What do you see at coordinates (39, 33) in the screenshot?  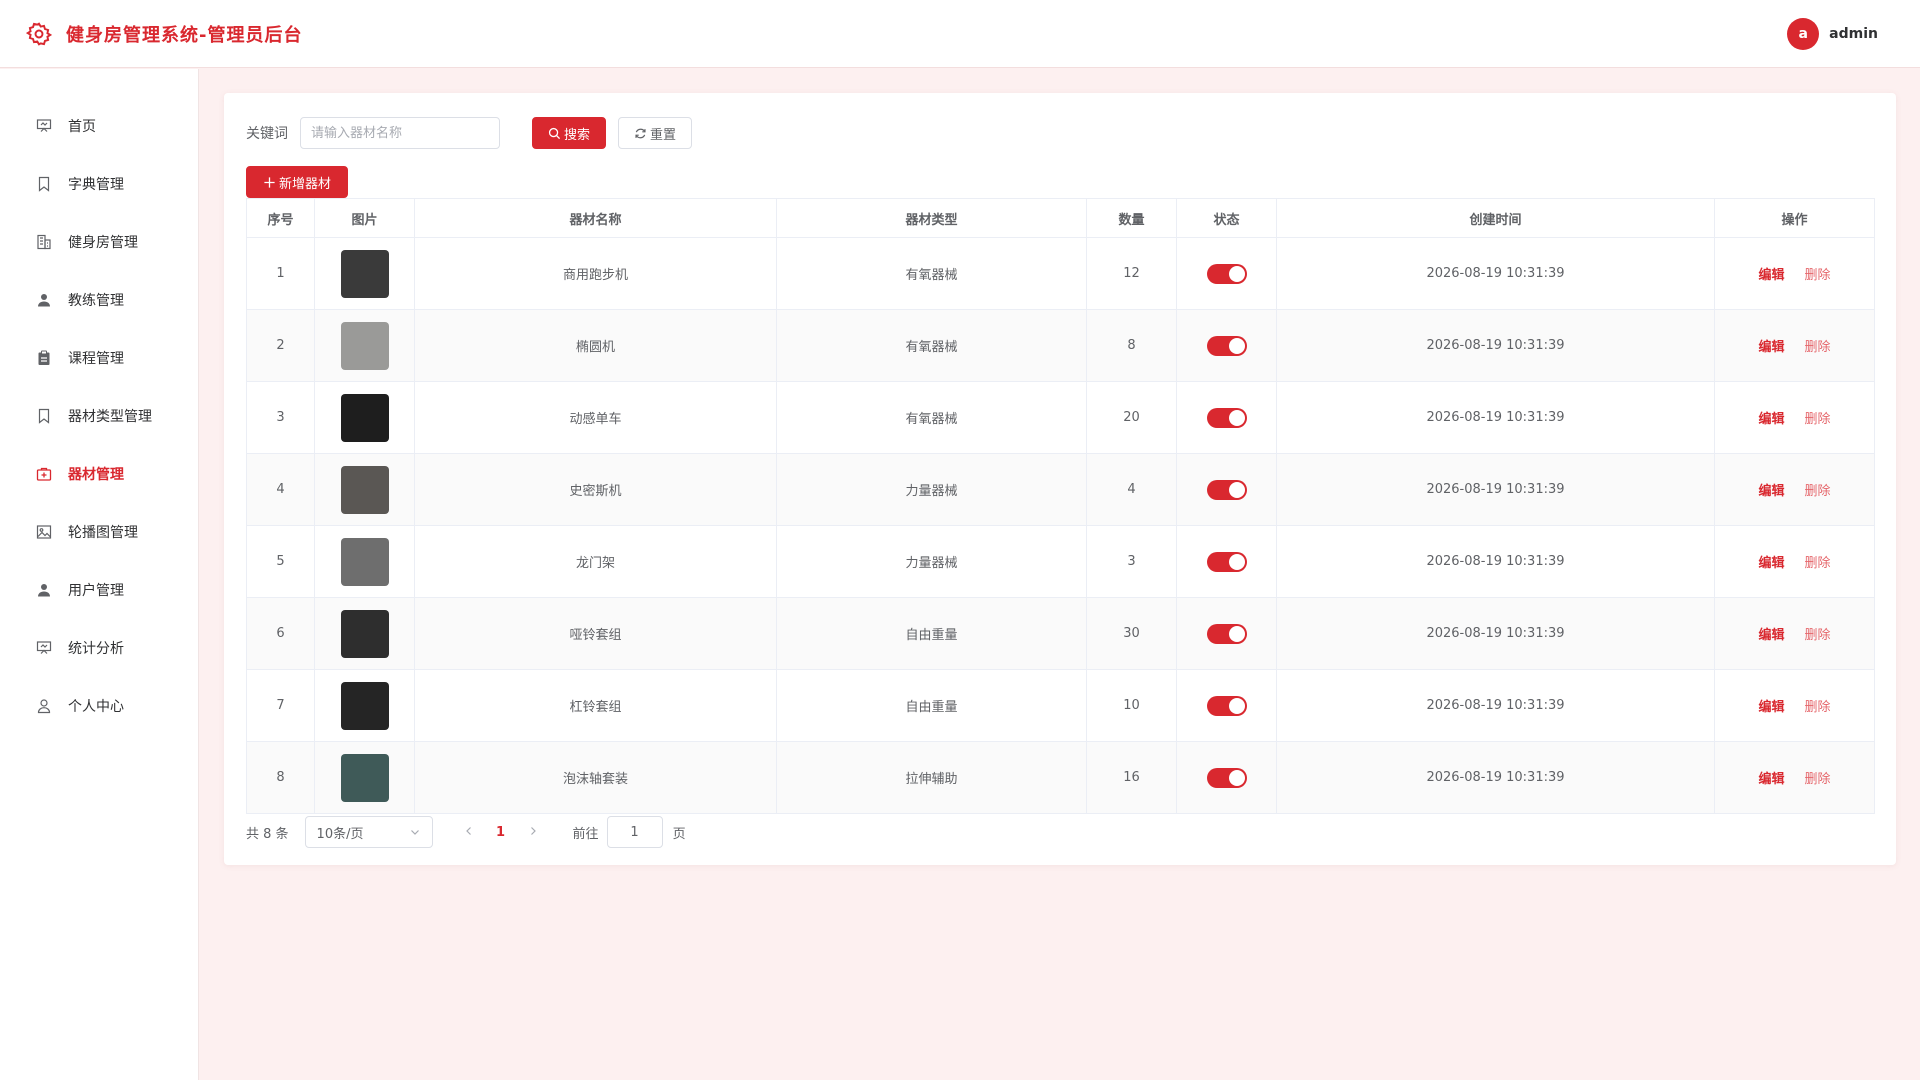 I see `gear-icon` at bounding box center [39, 33].